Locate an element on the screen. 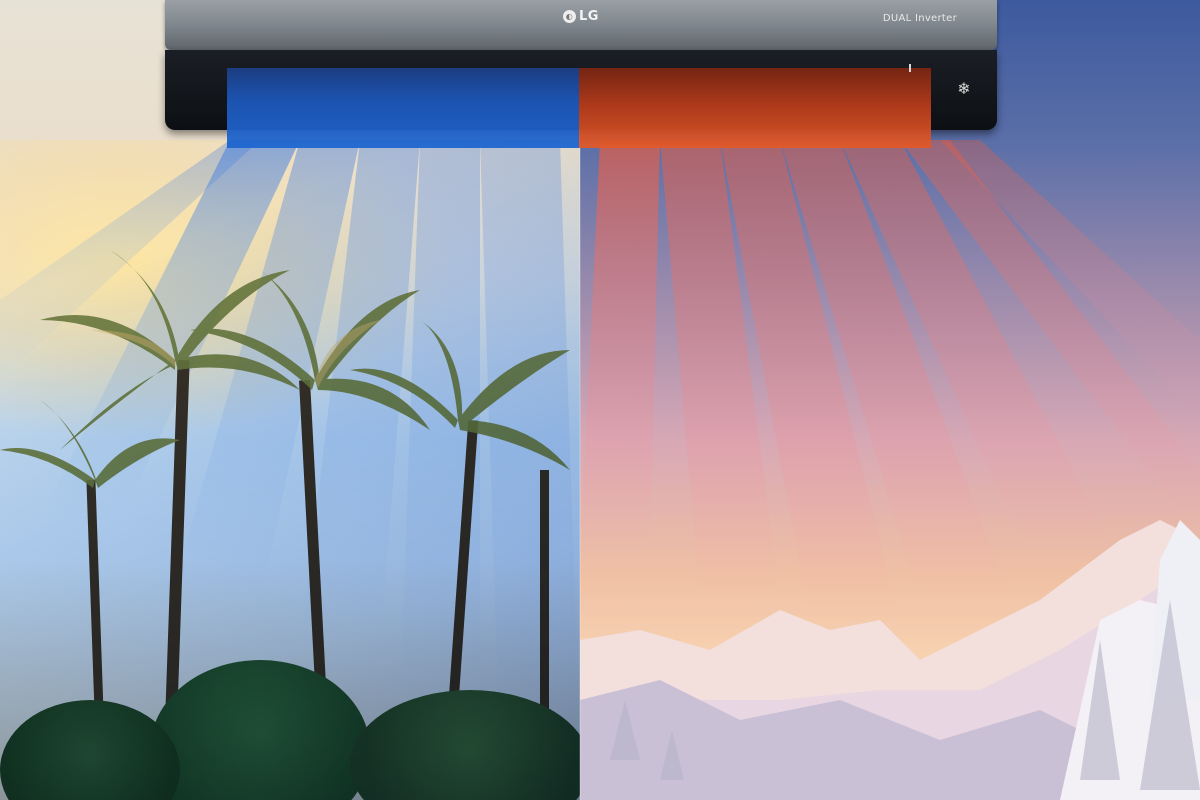  lg-logo-icon: ◐ is located at coordinates (569, 16).